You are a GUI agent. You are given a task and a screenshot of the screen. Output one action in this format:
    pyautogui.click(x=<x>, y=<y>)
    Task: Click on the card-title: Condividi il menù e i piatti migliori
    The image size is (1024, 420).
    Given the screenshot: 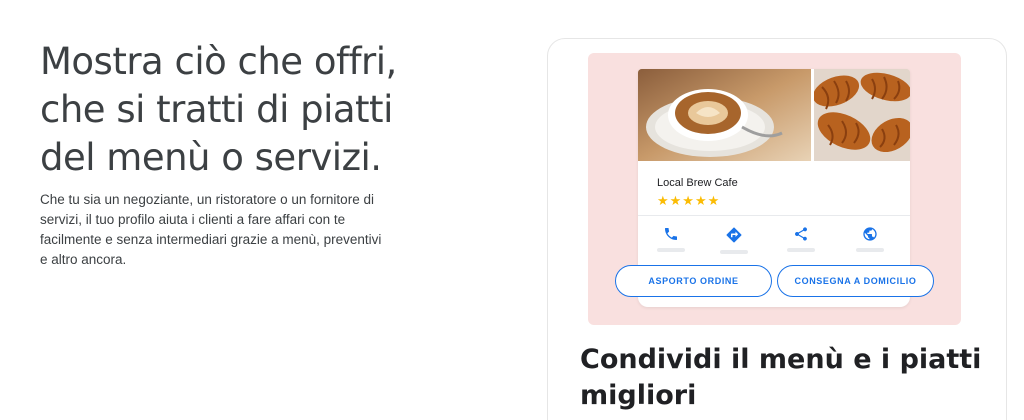 What is the action you would take?
    pyautogui.click(x=781, y=377)
    